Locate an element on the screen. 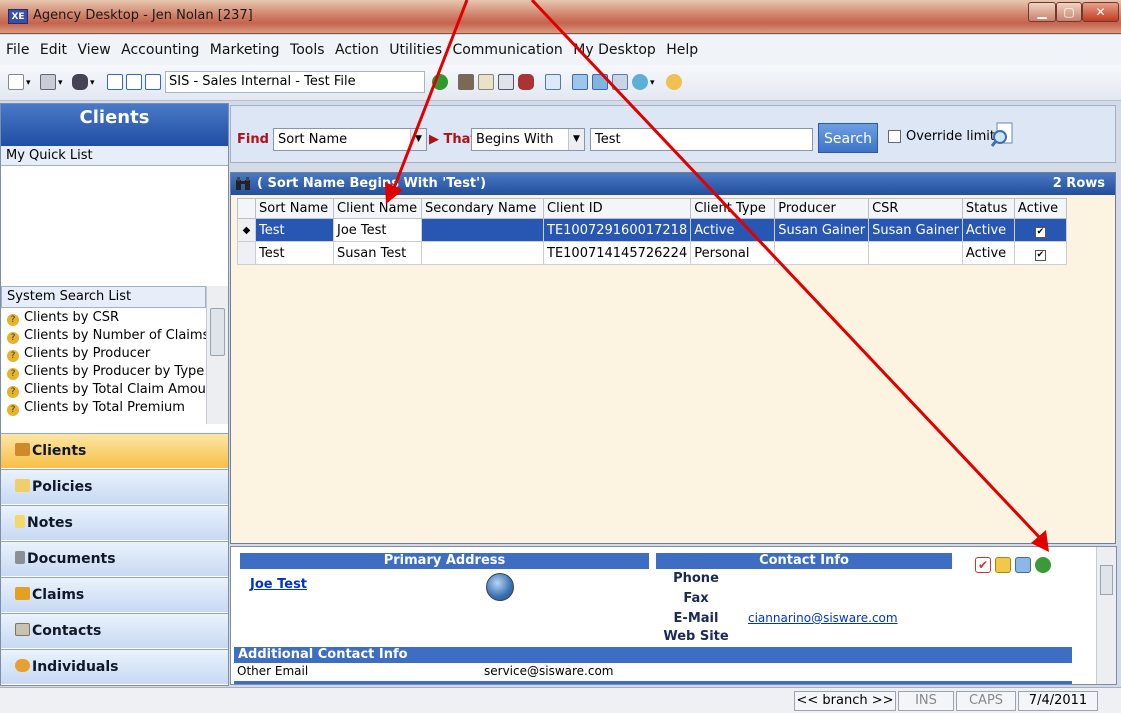  menu-tools: Tools is located at coordinates (307, 50).